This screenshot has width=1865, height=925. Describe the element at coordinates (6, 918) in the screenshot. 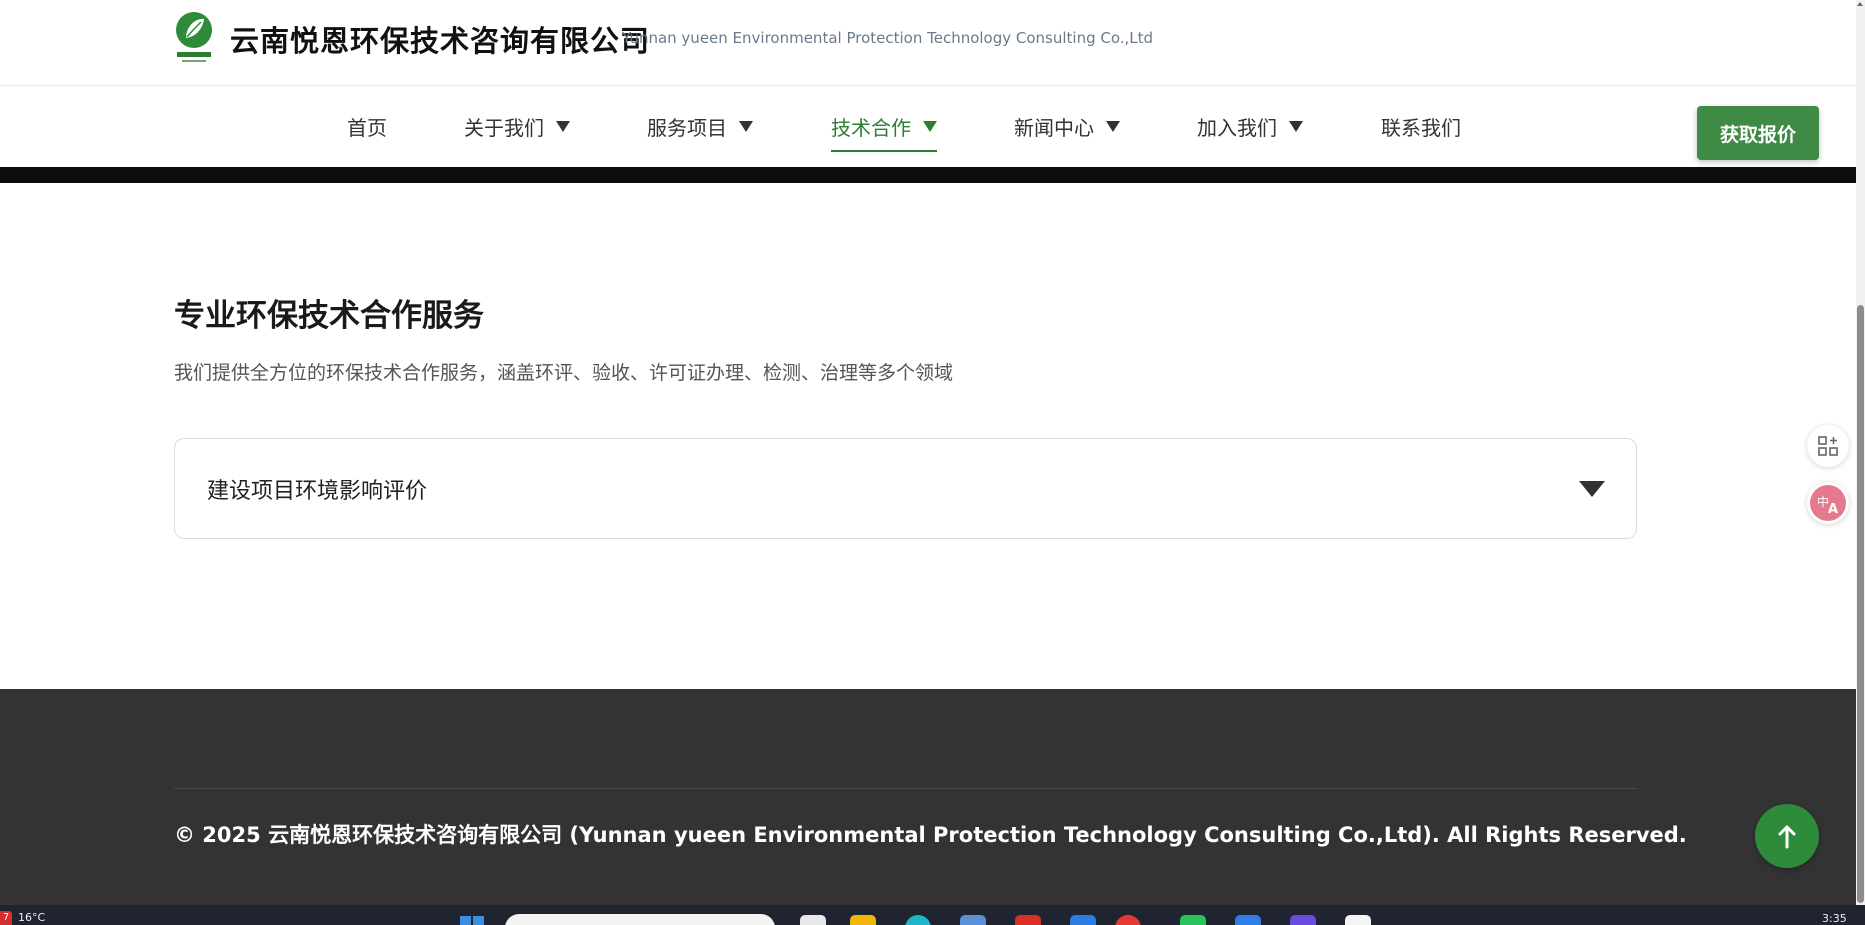

I see `weather-badge: 7` at that location.